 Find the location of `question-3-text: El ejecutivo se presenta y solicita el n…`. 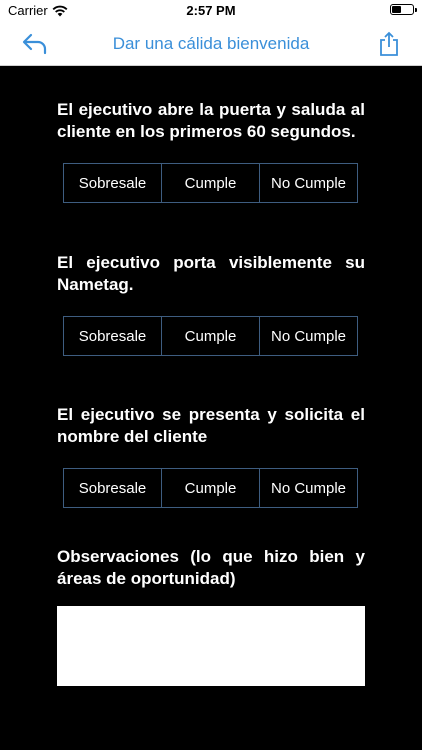

question-3-text: El ejecutivo se presenta y solicita el n… is located at coordinates (211, 425).